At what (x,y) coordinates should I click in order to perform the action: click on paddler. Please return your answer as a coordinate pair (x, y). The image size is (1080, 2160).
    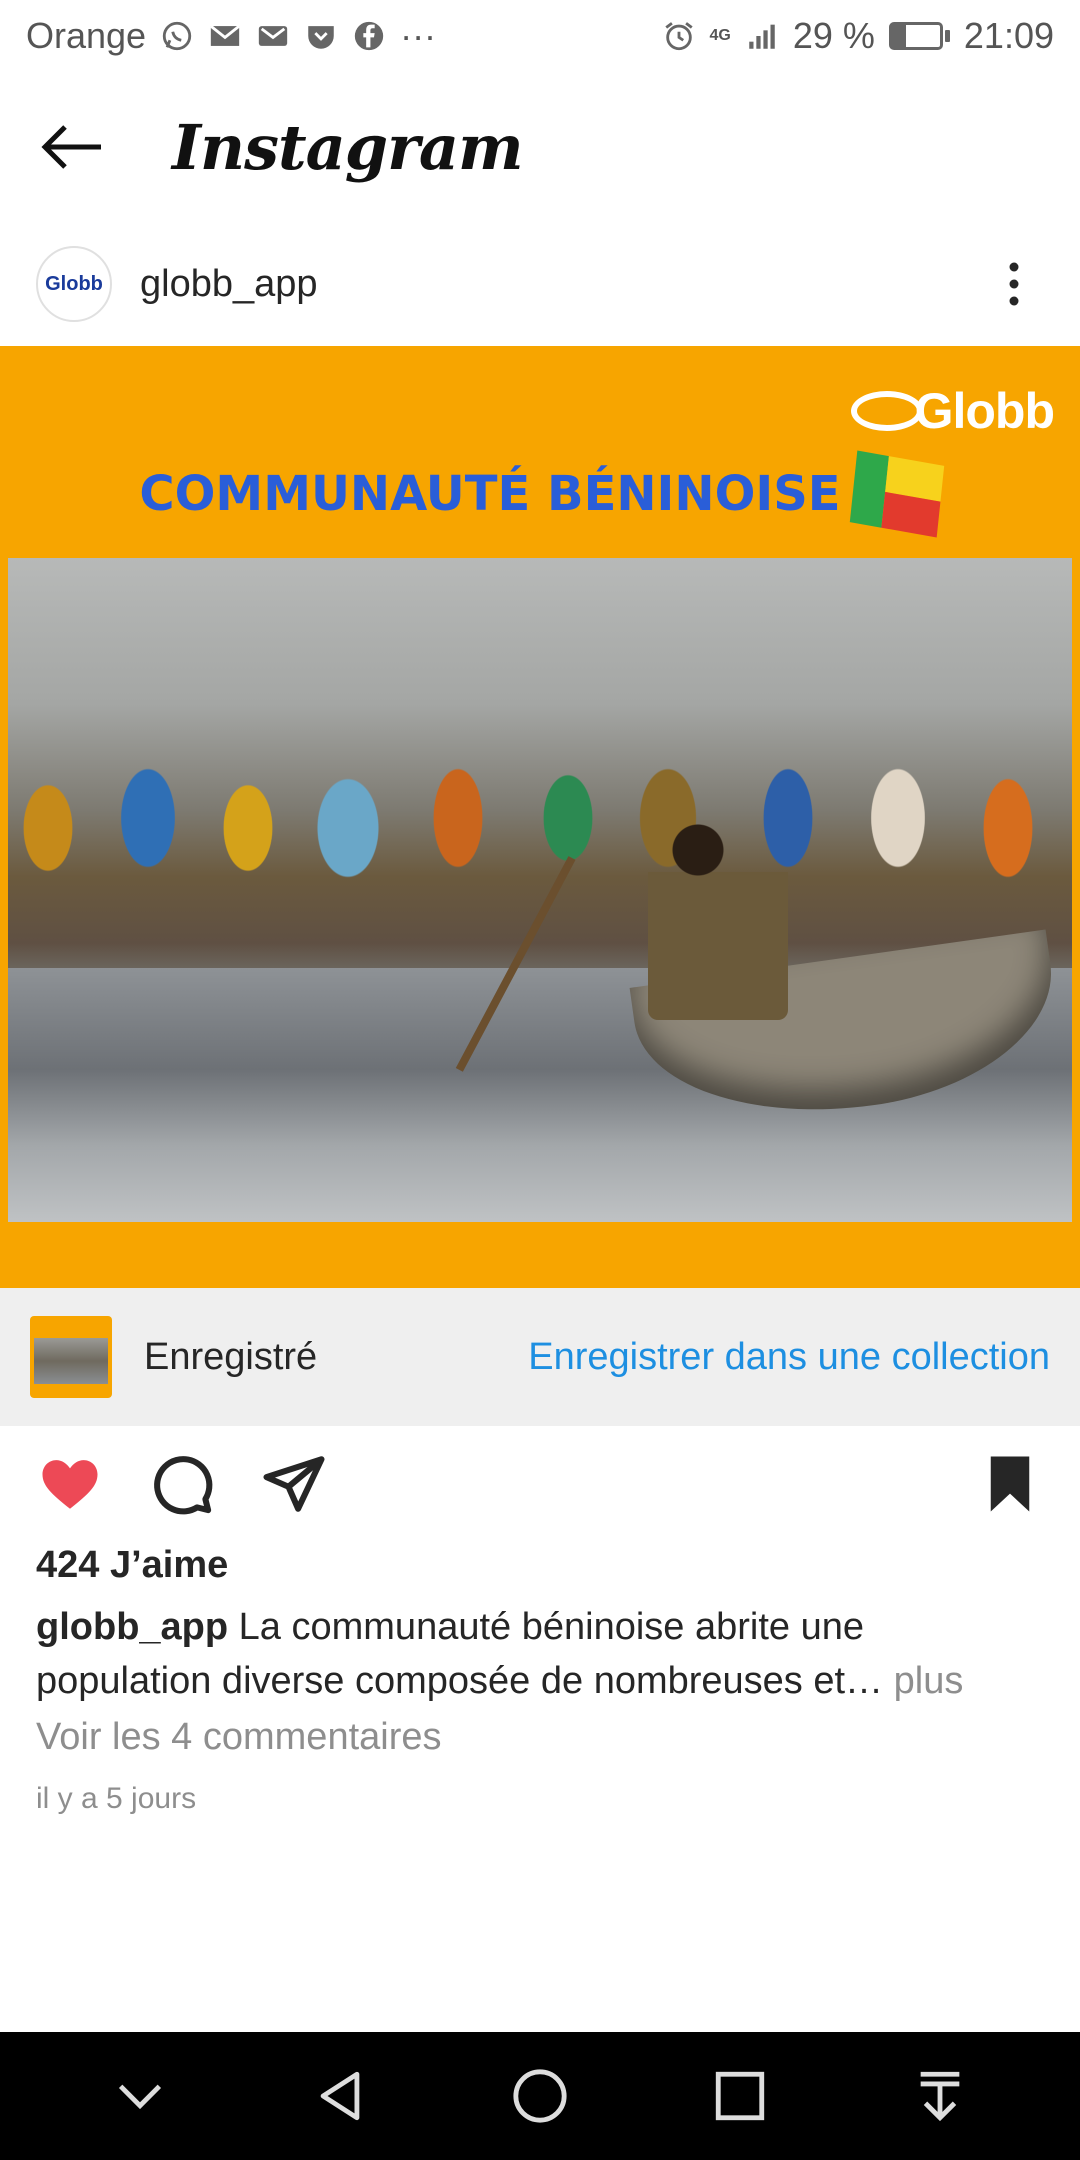
    Looking at the image, I should click on (718, 920).